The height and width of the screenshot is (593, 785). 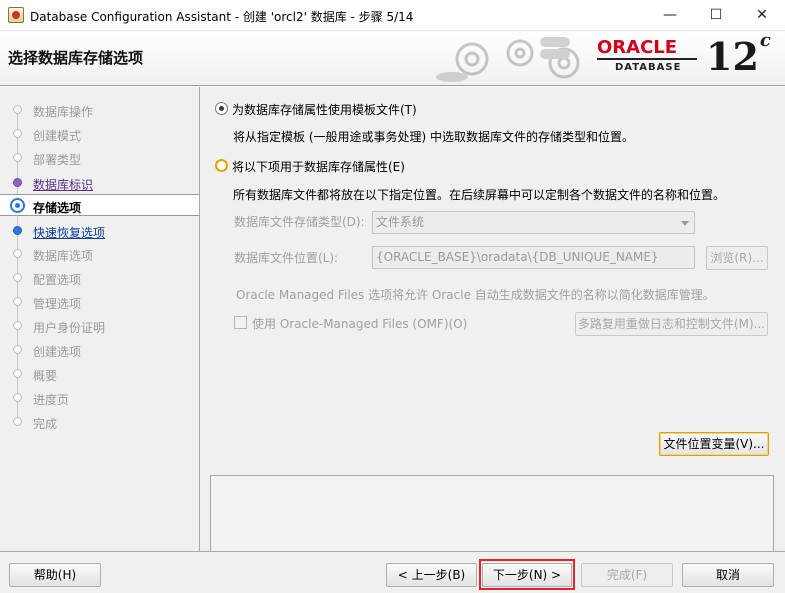 What do you see at coordinates (99, 158) in the screenshot?
I see `step-deployment-type: 部署类型` at bounding box center [99, 158].